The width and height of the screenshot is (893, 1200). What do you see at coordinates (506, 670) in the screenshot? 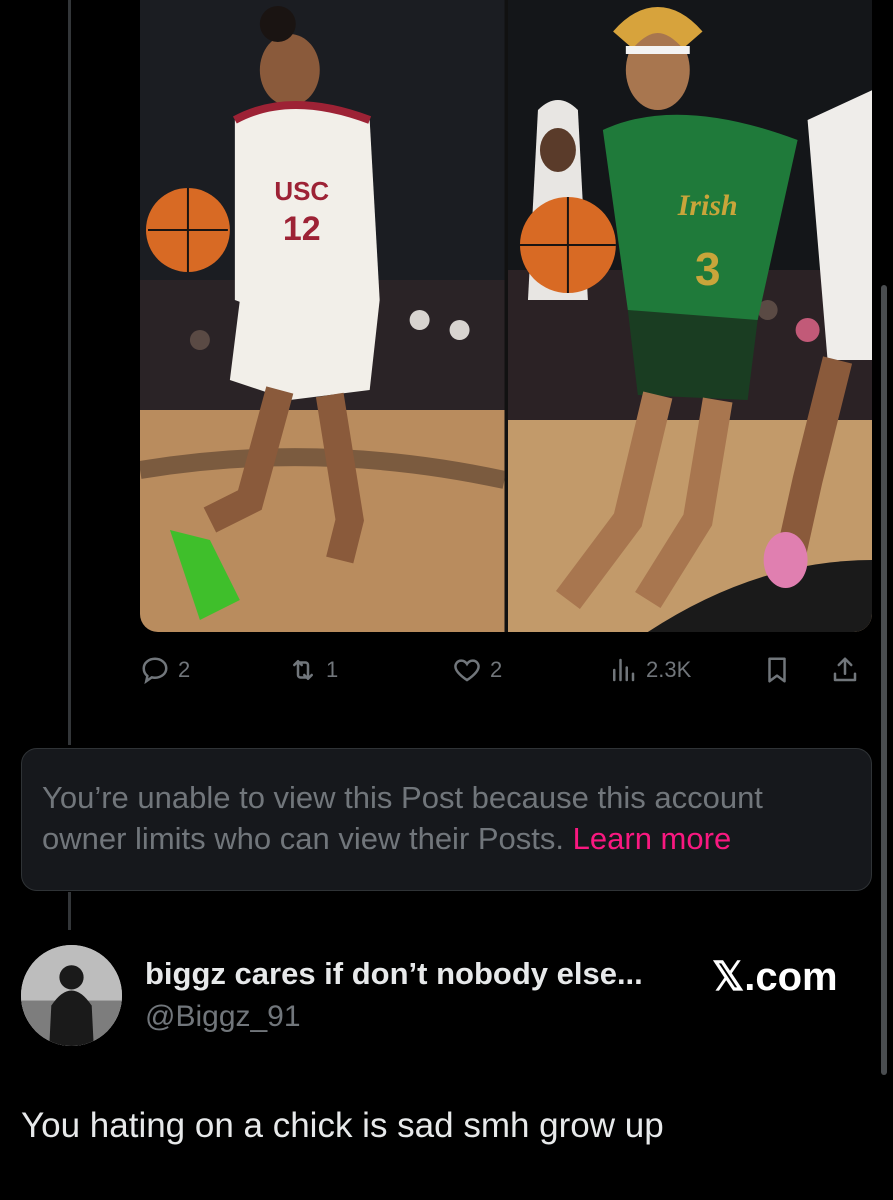
I see `post-action-bar: 2 1 2 2.3K` at bounding box center [506, 670].